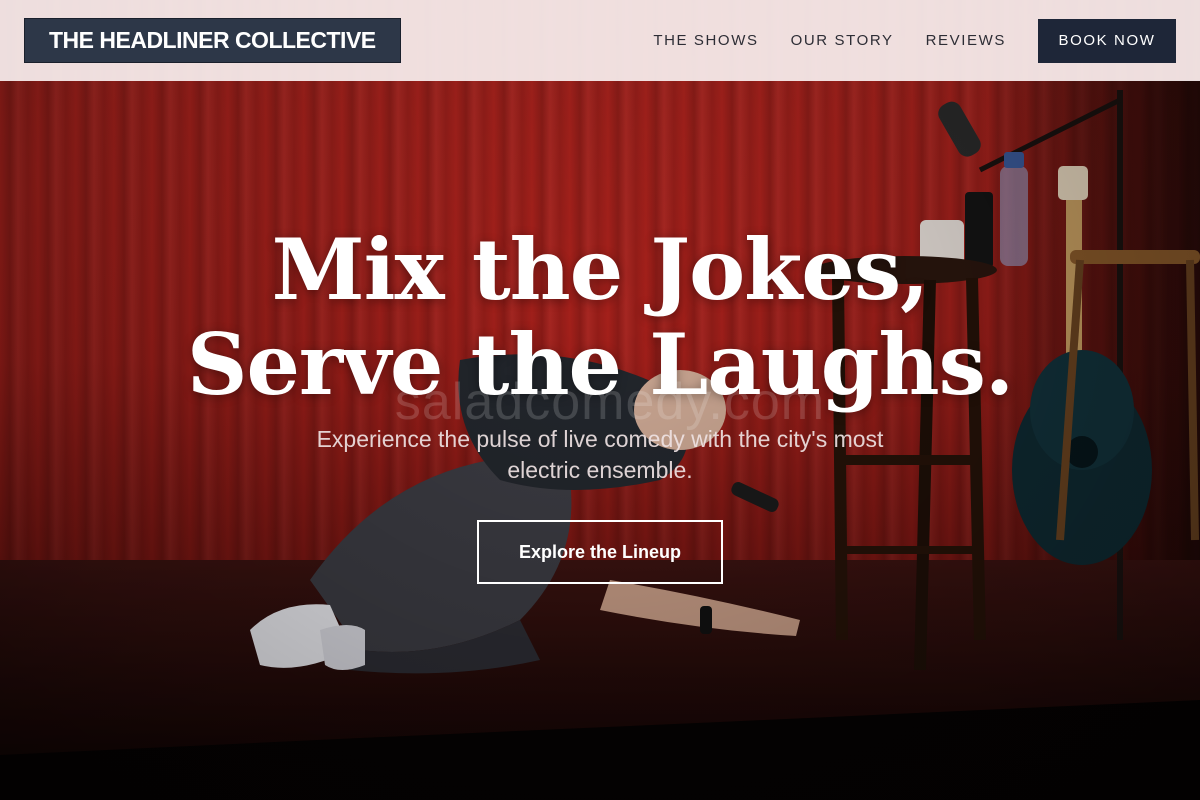  What do you see at coordinates (600, 552) in the screenshot?
I see `explore-lineup-button: Explore the Lineup` at bounding box center [600, 552].